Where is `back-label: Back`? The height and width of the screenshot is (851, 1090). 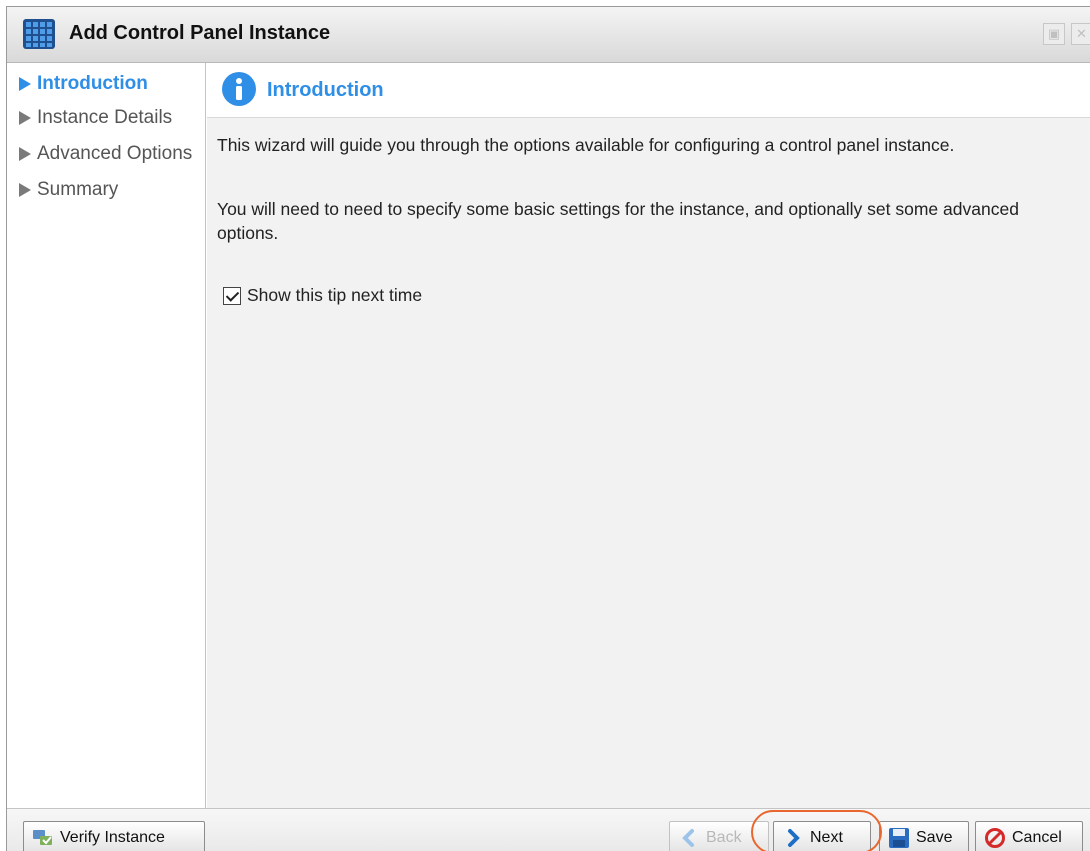
back-label: Back is located at coordinates (724, 837).